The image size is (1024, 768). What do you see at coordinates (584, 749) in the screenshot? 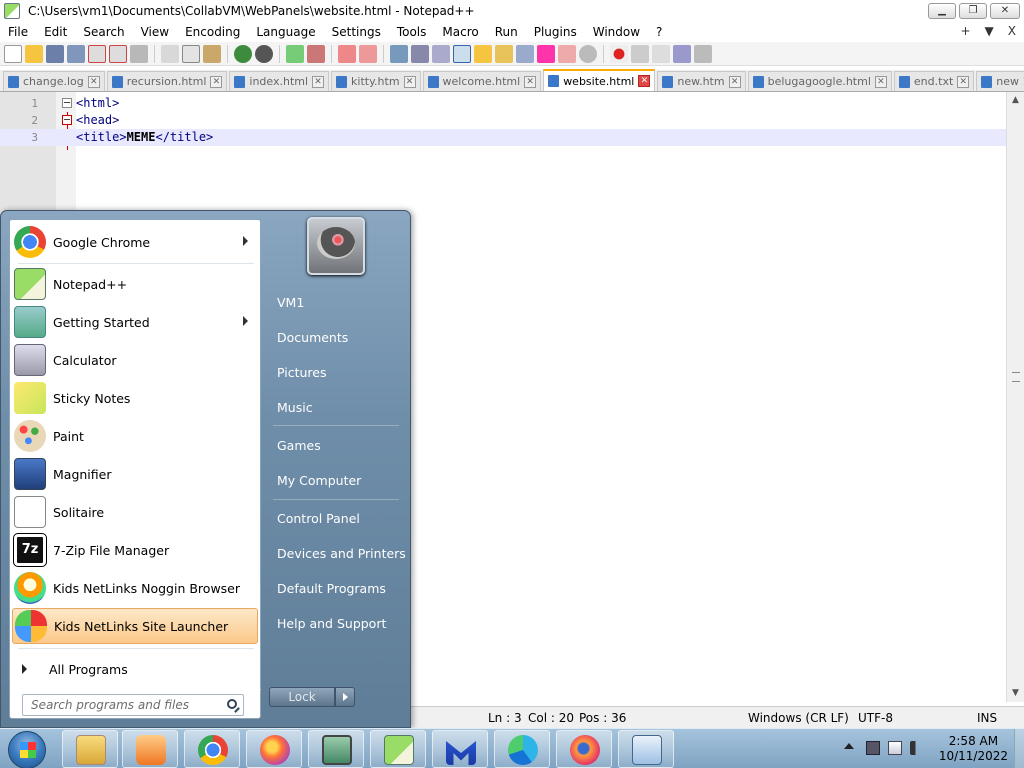
I see `taskbar-firefox-alt` at bounding box center [584, 749].